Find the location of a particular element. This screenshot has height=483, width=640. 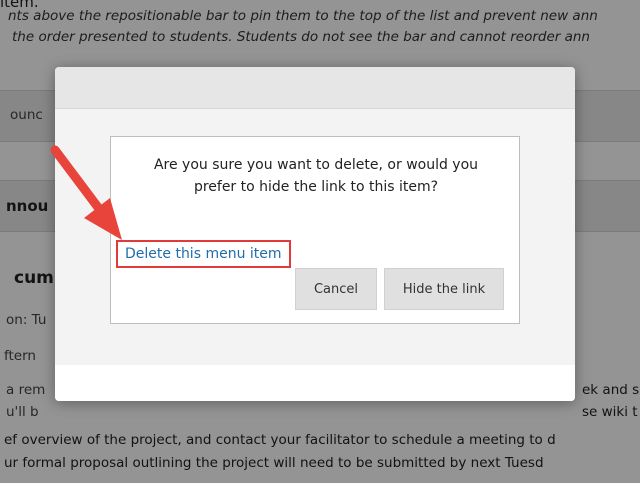

modal-header is located at coordinates (315, 88).